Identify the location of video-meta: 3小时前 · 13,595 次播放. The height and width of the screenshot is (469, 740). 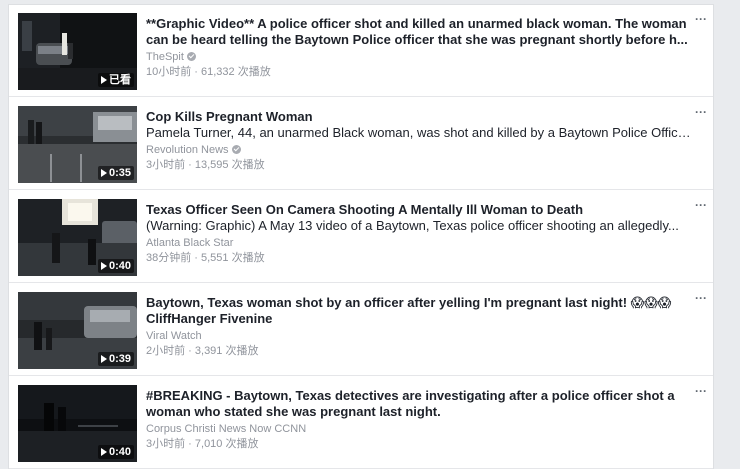
(205, 165).